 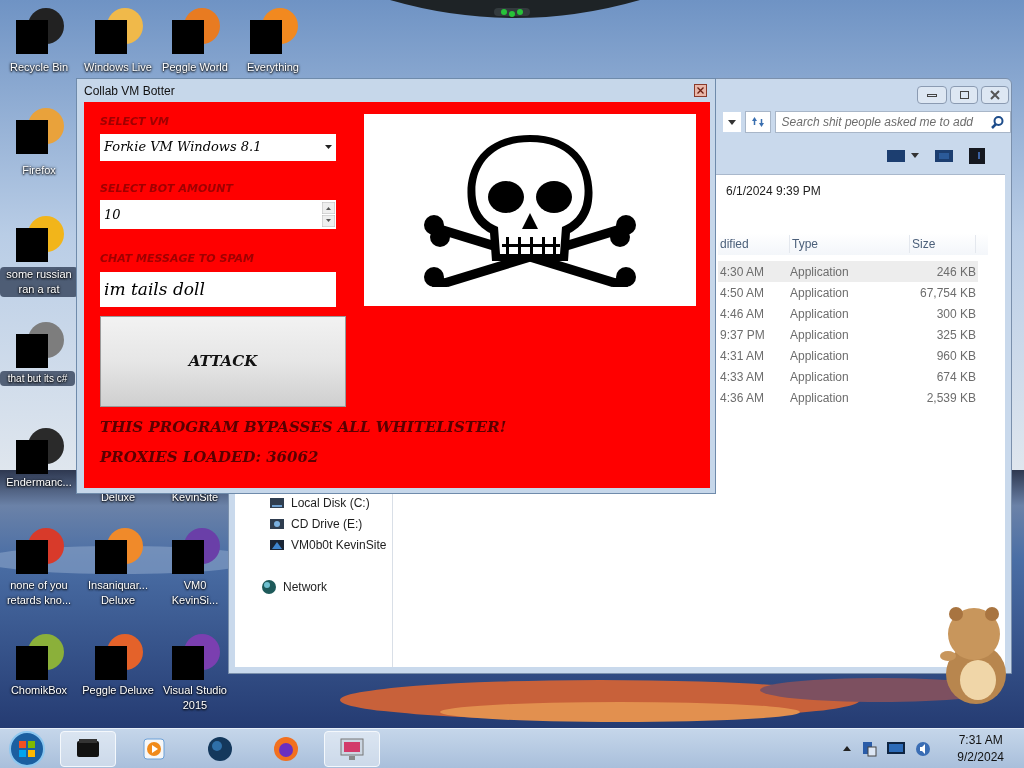 I want to click on date-modified-text: 6/1/2024 9:39 PM, so click(x=774, y=191).